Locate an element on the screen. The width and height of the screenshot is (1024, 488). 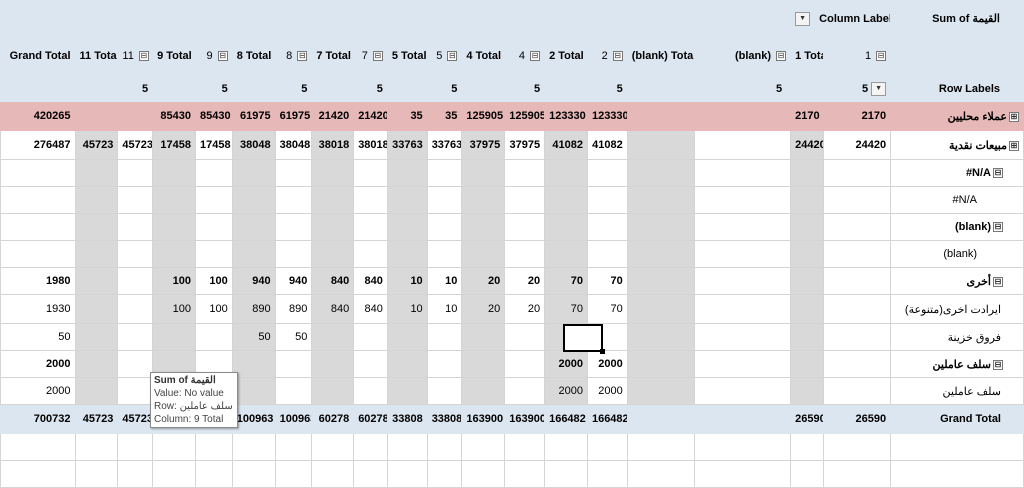
column-labels-cell: ▼ Column Labels is located at coordinates (841, 18).